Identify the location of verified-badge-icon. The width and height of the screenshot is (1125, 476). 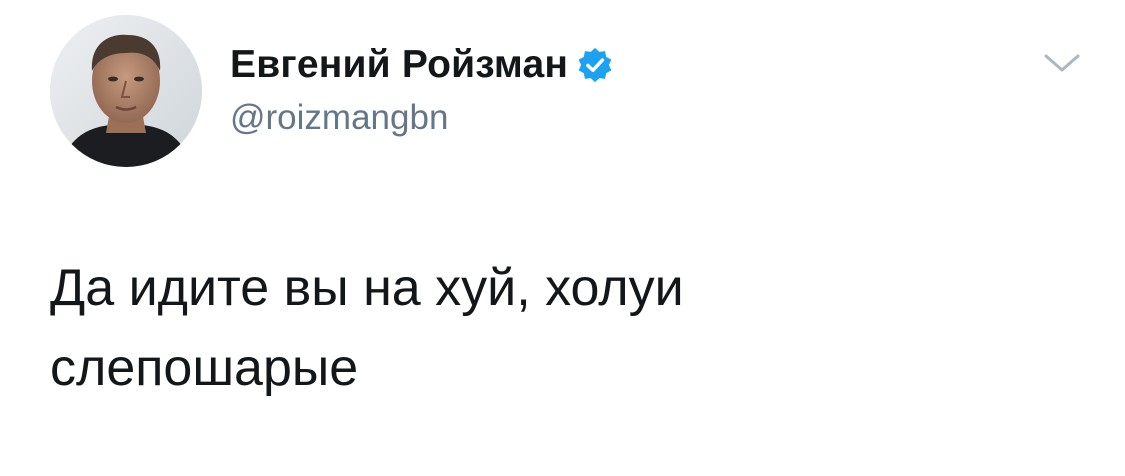
(595, 65).